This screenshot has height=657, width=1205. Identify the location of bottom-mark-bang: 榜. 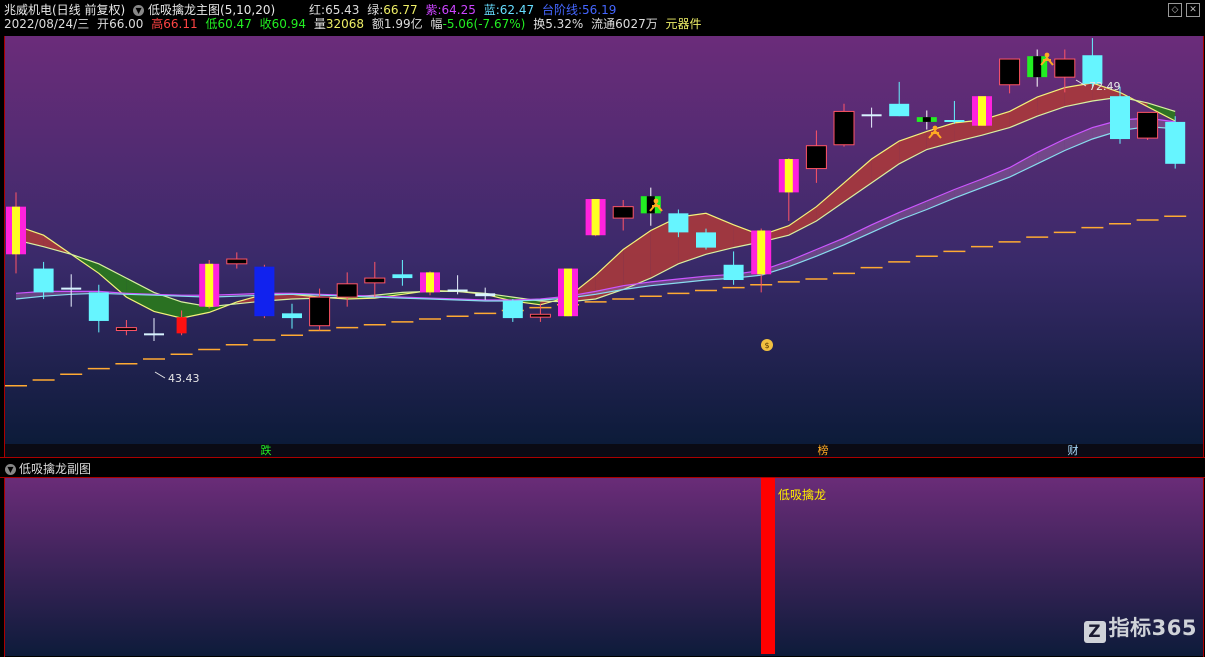
(823, 450).